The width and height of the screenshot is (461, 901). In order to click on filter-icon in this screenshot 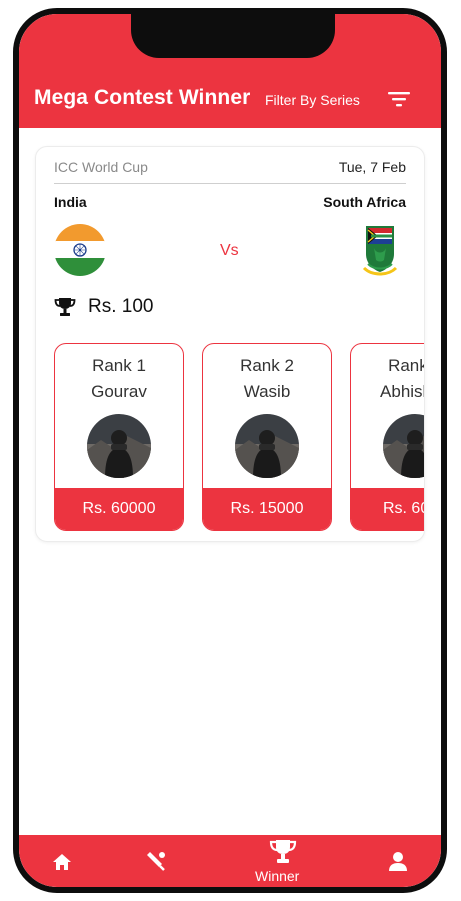, I will do `click(399, 99)`.